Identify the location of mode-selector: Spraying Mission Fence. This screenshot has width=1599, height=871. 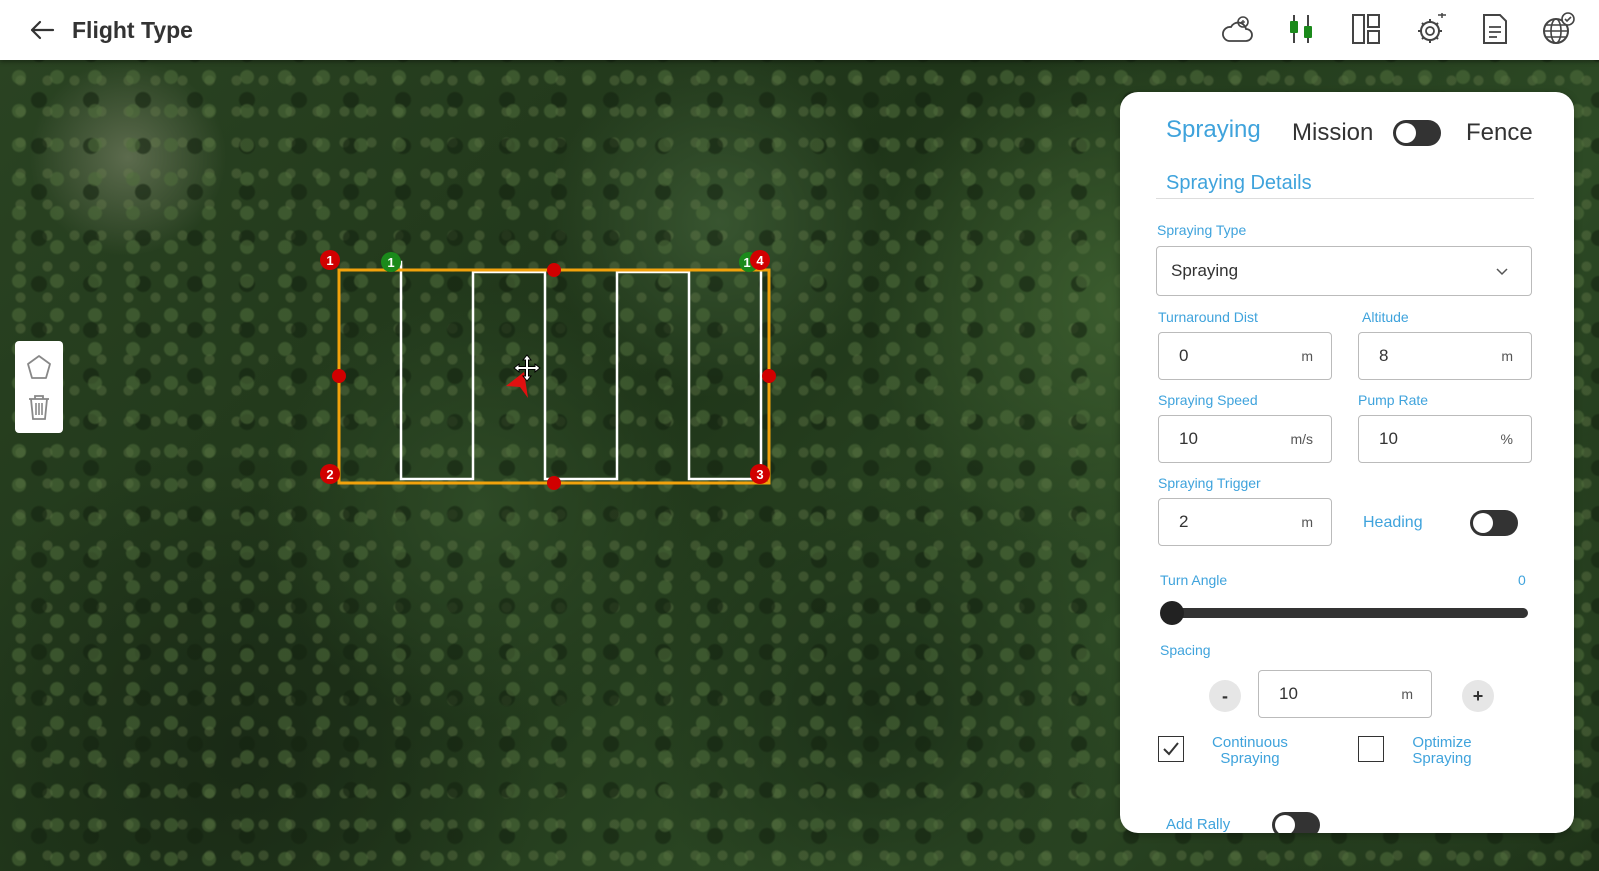
(1351, 136).